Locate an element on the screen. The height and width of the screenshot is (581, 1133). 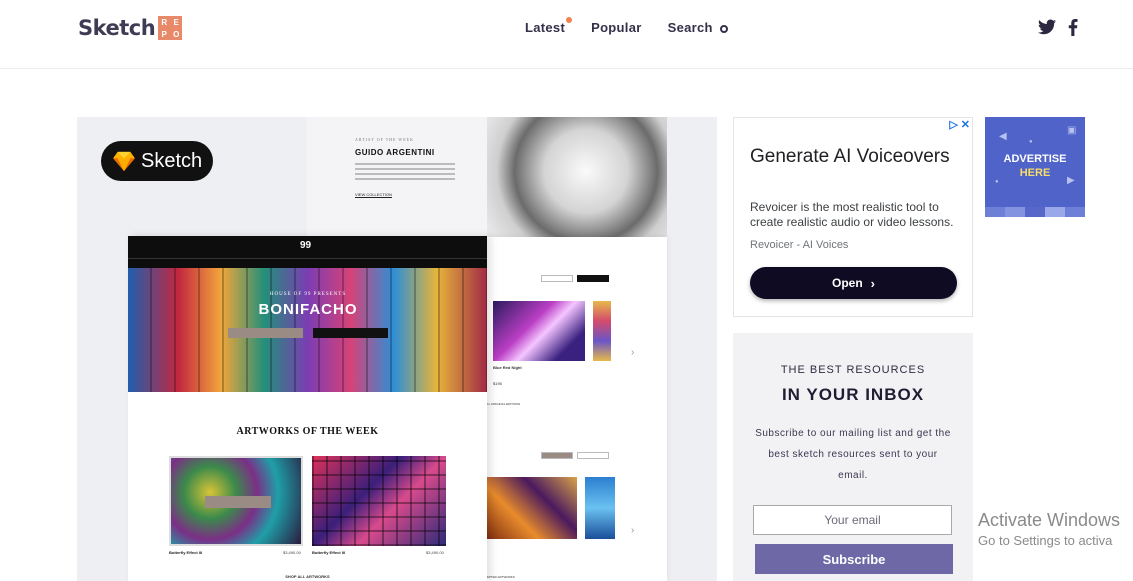
site-header: Sketch R E P O Latest Popular Search is located at coordinates (566, 34).